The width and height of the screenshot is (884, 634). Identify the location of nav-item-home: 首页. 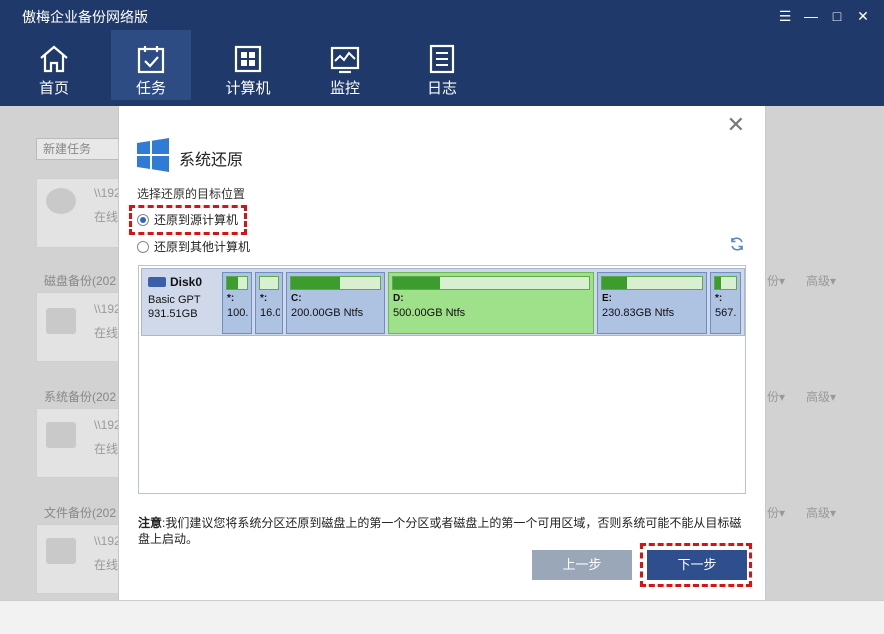
(54, 65).